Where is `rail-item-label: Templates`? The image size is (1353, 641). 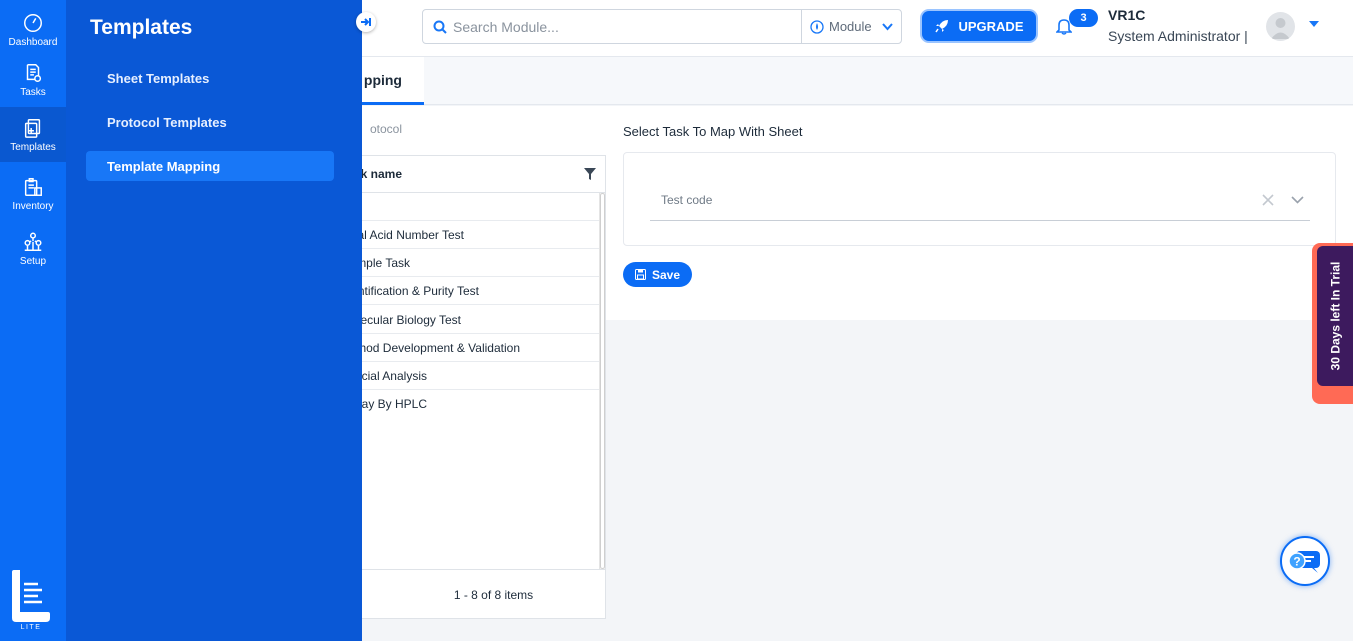
rail-item-label: Templates is located at coordinates (33, 147).